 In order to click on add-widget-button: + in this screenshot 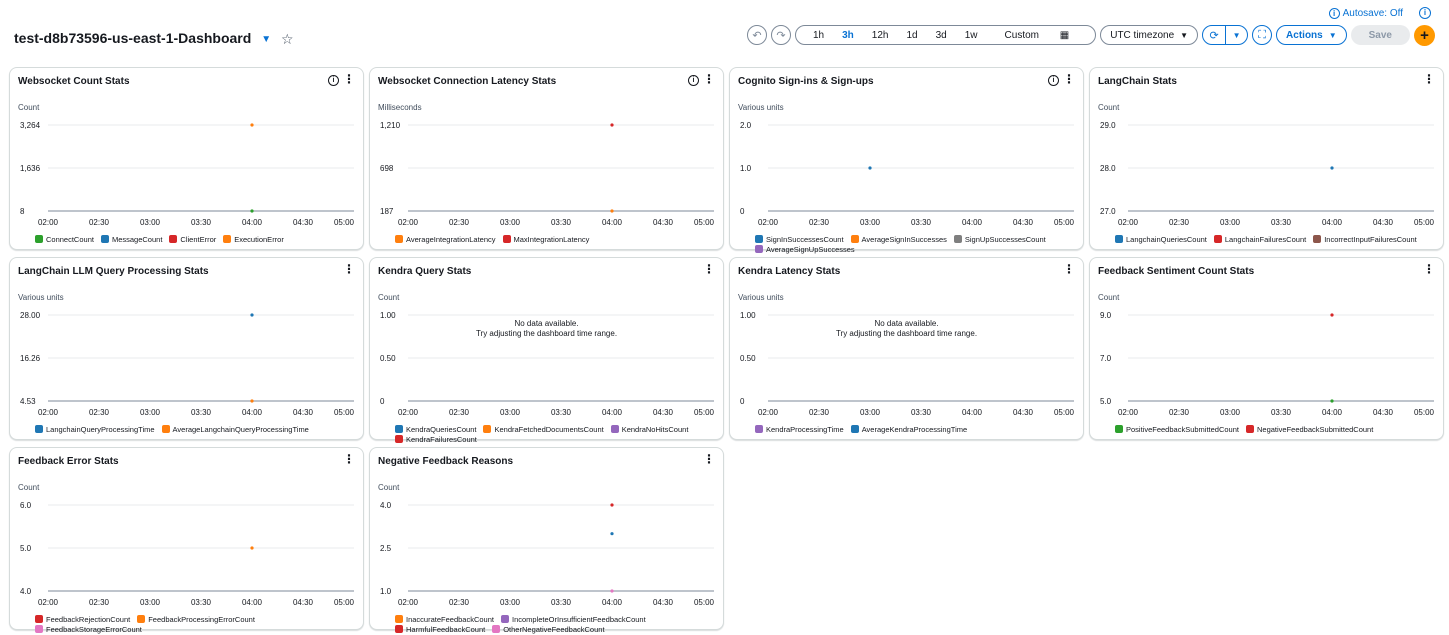, I will do `click(1424, 35)`.